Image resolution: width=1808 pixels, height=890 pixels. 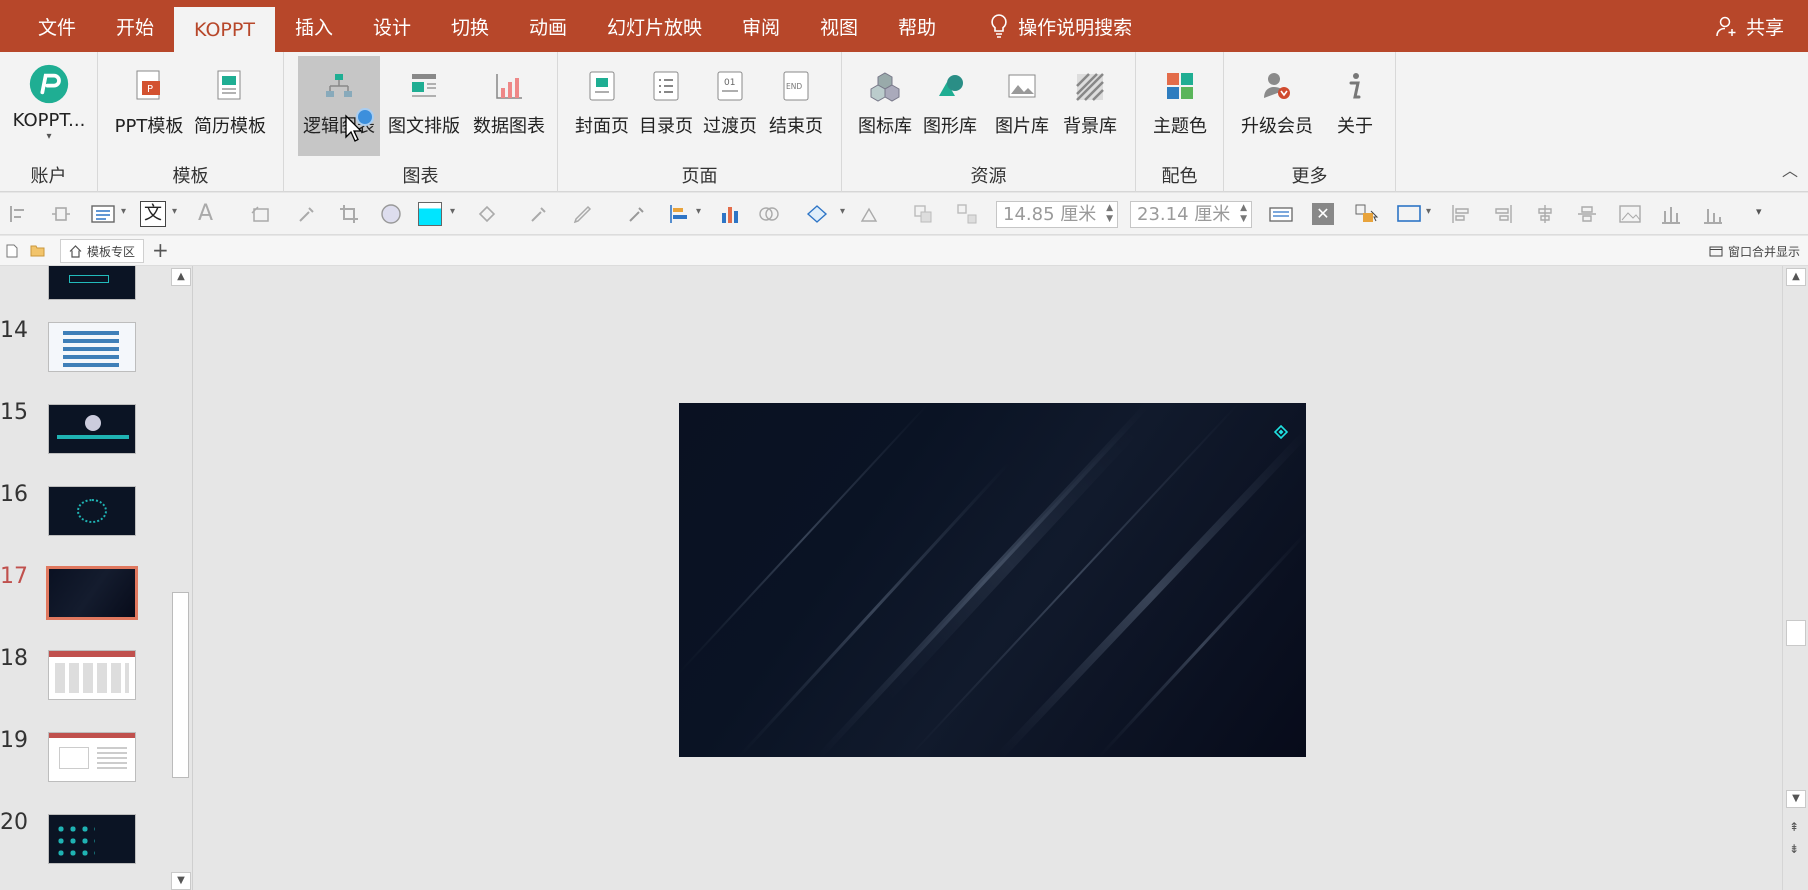 I want to click on share-button: 共享, so click(x=1750, y=26).